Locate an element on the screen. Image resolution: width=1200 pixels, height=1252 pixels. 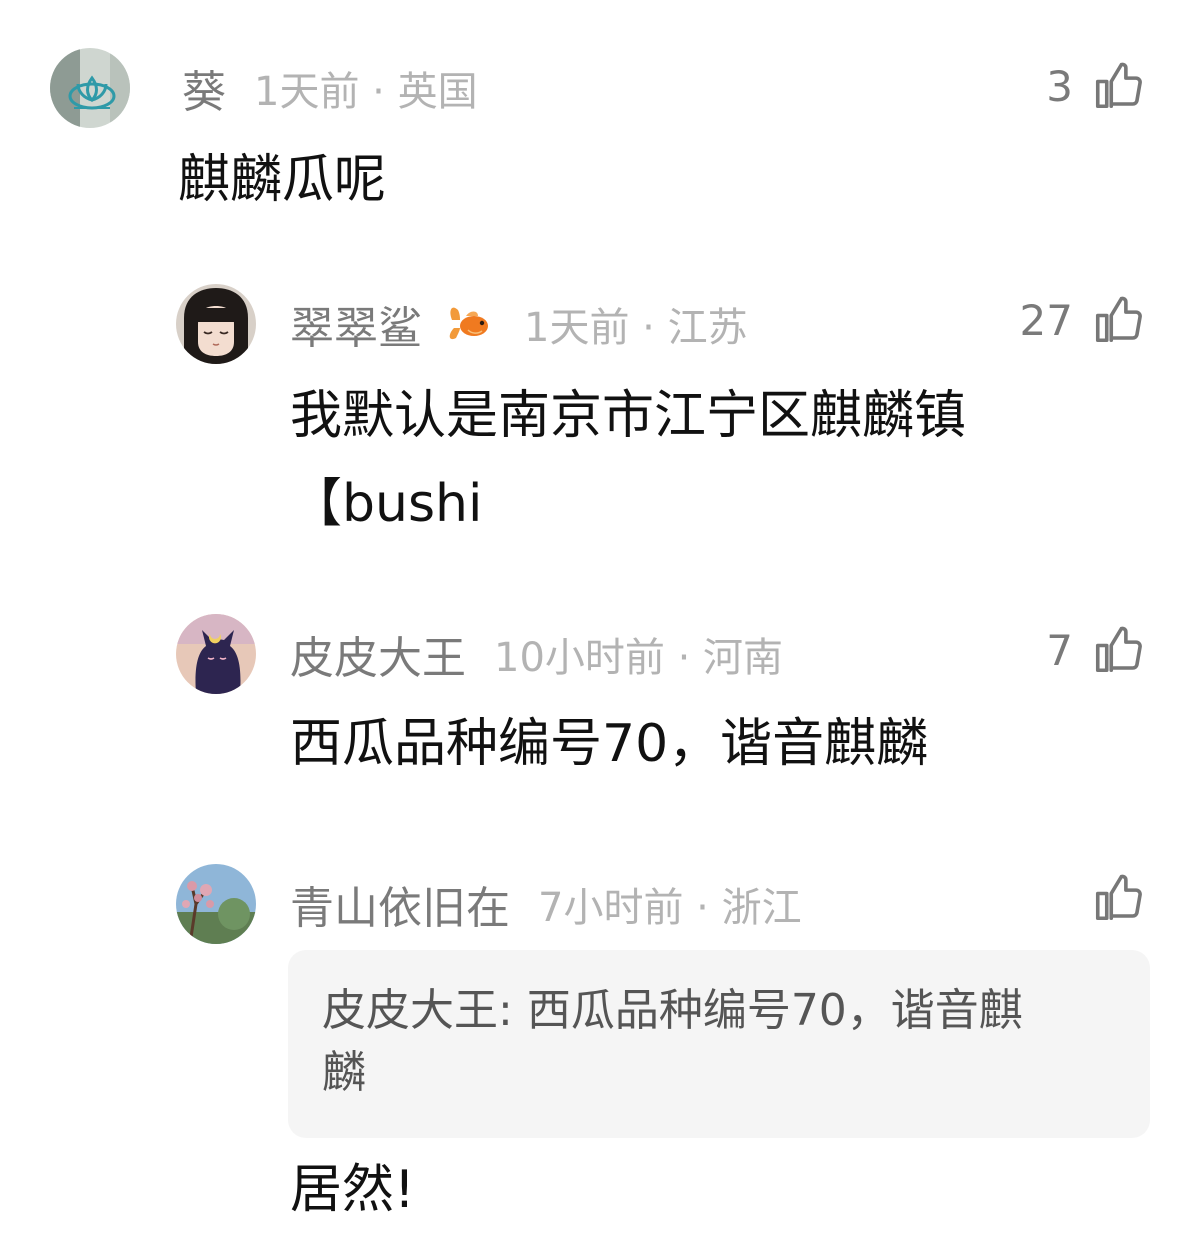
goldfish-badge-icon is located at coordinates (470, 324).